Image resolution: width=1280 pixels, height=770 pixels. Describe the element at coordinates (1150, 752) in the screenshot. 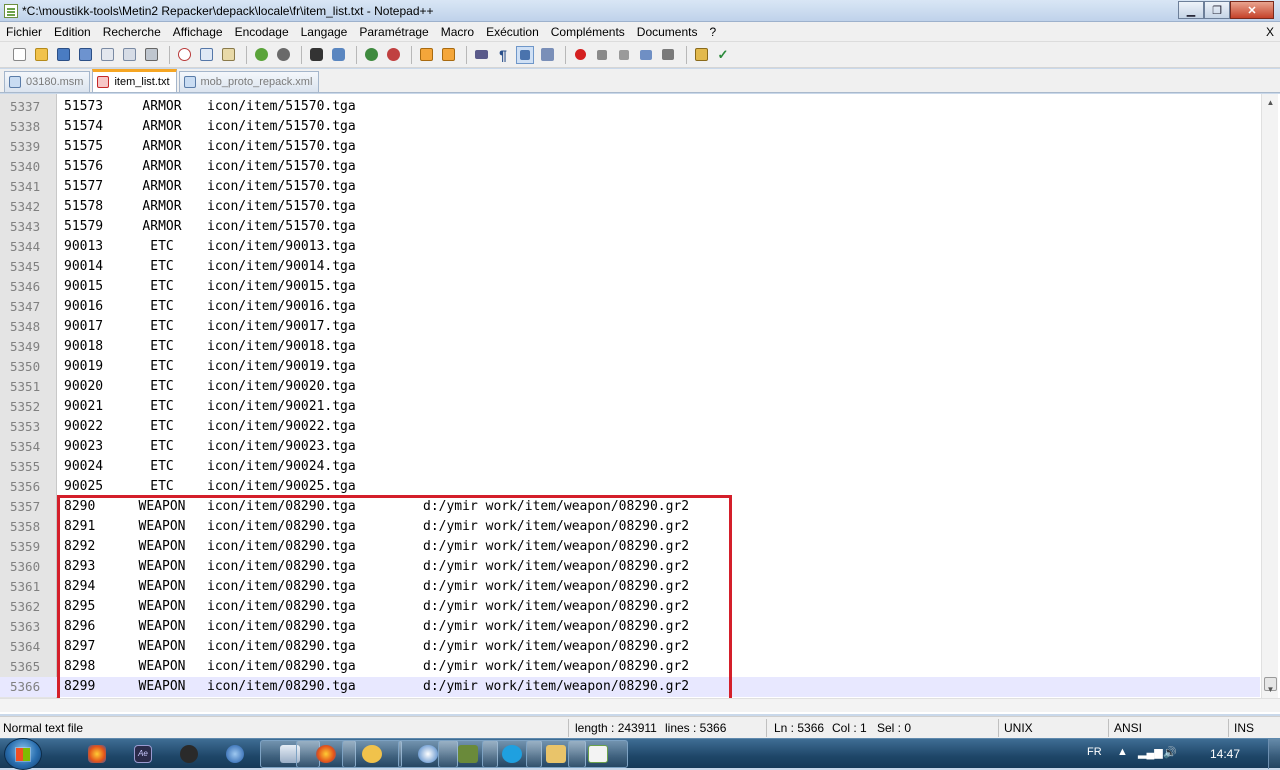

I see `network-signal-icon: ▂▄▆` at that location.